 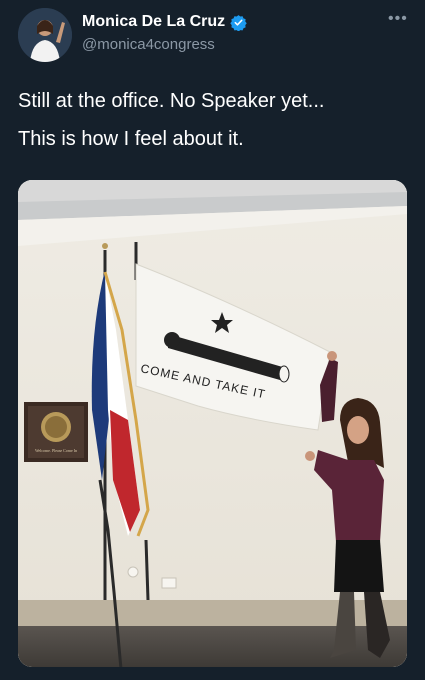 I want to click on bottom-edge, so click(x=212, y=674).